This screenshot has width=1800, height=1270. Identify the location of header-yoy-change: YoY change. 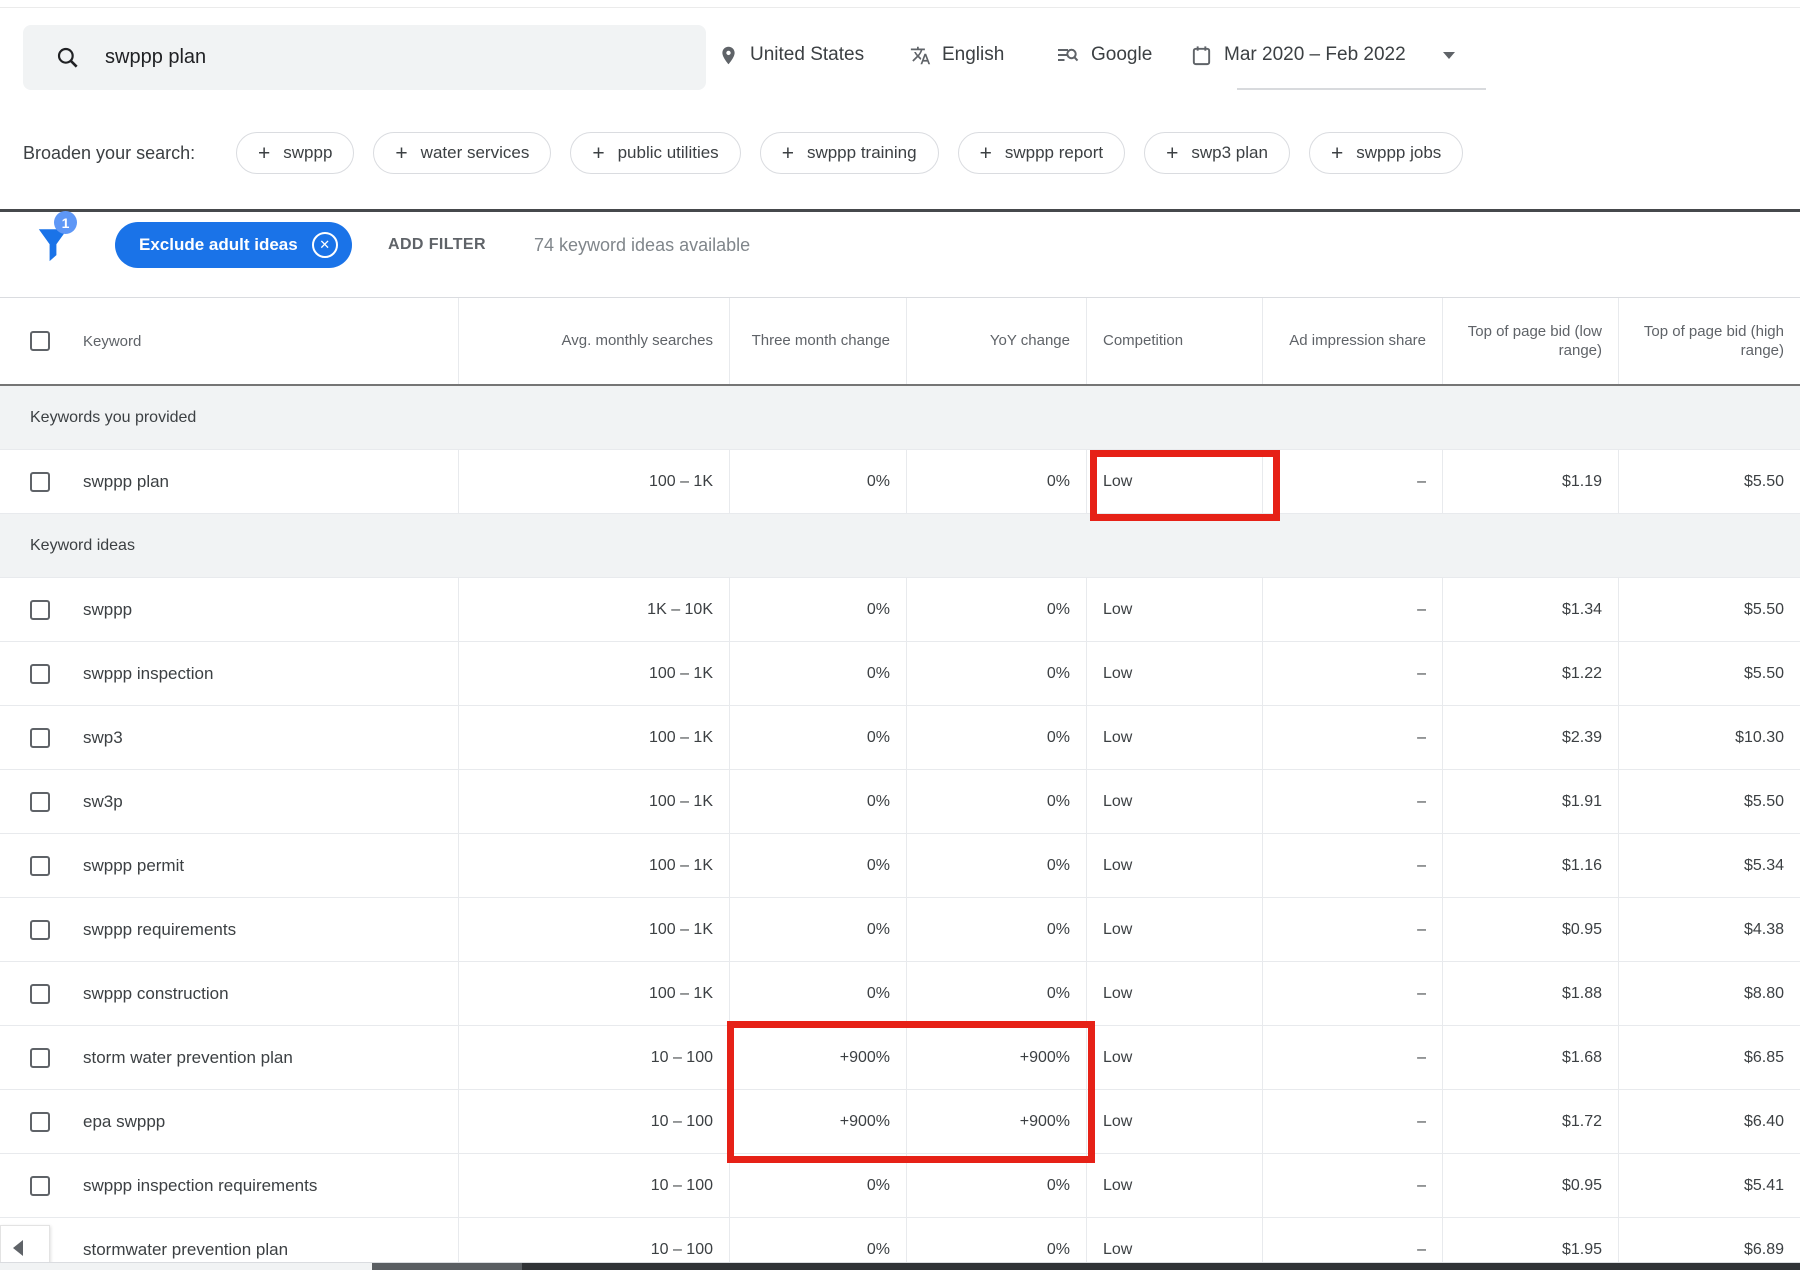
(996, 341).